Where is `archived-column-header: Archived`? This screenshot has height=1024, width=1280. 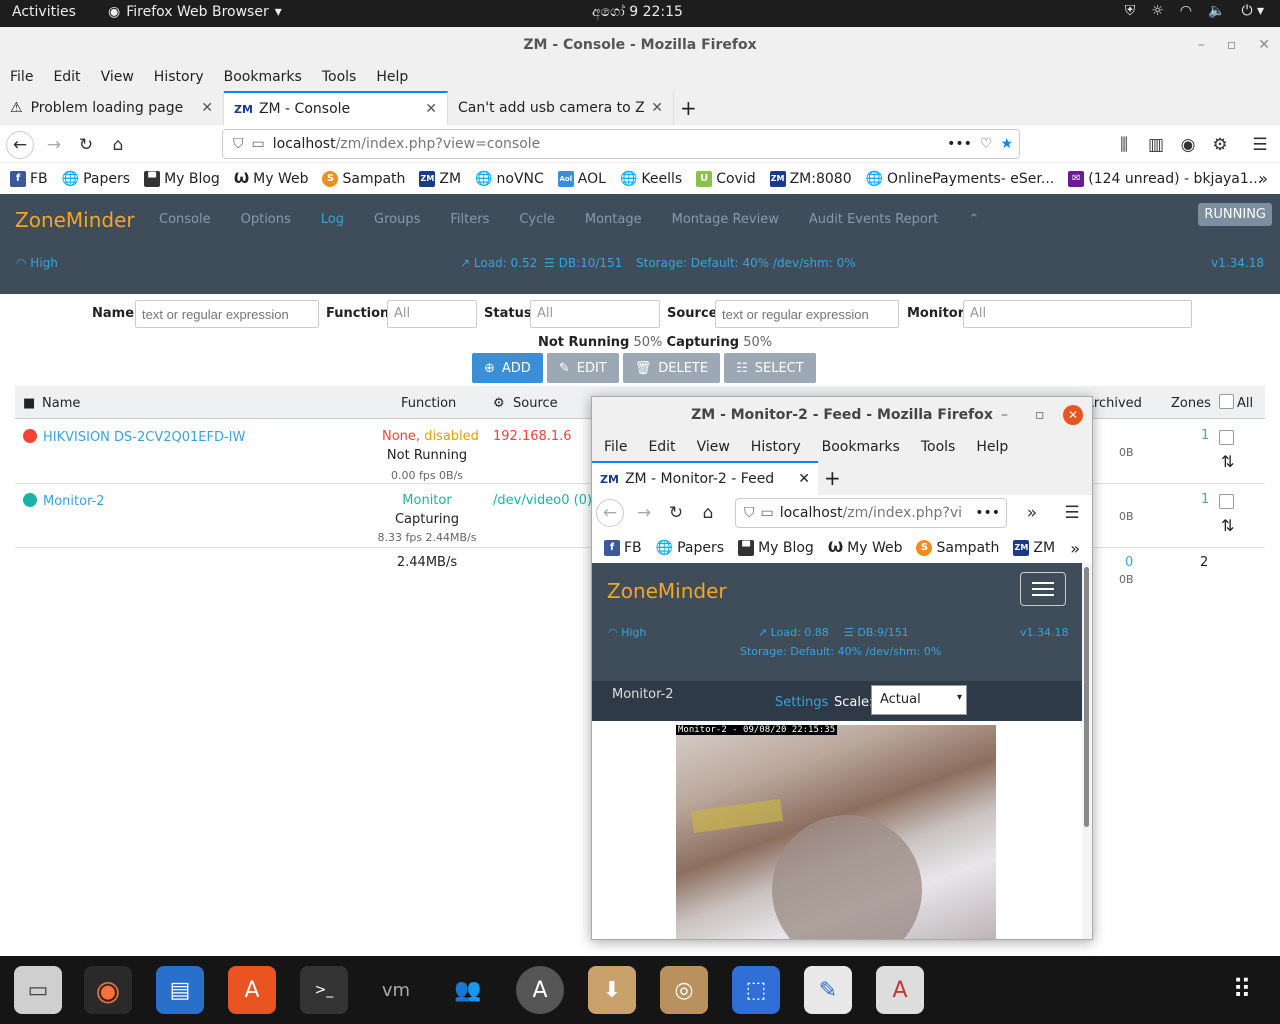 archived-column-header: Archived is located at coordinates (1113, 403).